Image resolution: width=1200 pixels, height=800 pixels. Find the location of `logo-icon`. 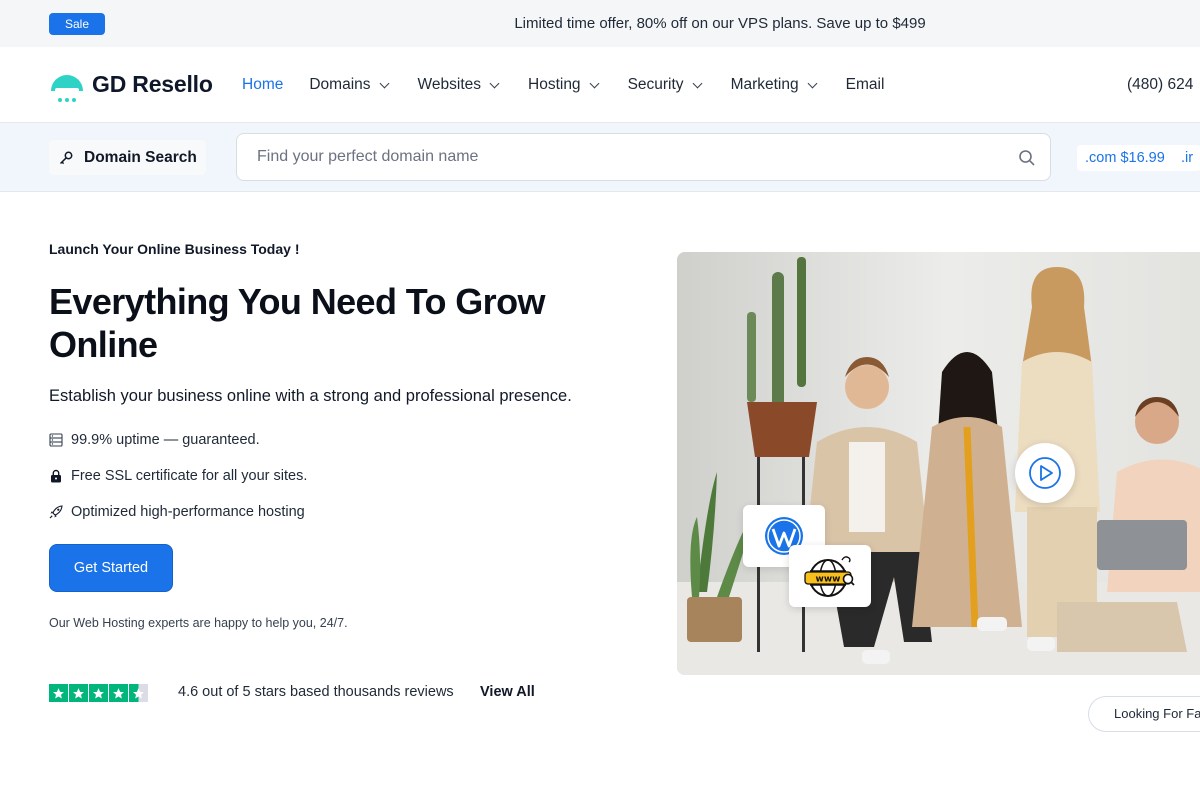

logo-icon is located at coordinates (67, 86).